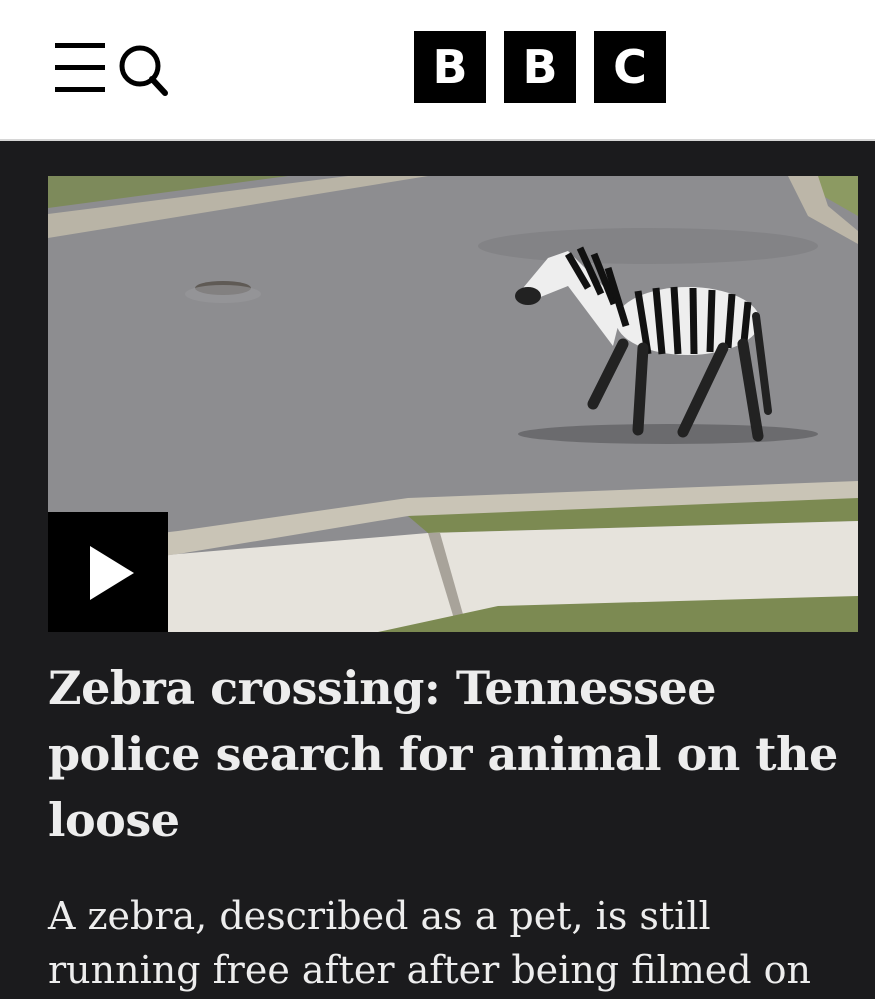  I want to click on menu-search-button, so click(112, 68).